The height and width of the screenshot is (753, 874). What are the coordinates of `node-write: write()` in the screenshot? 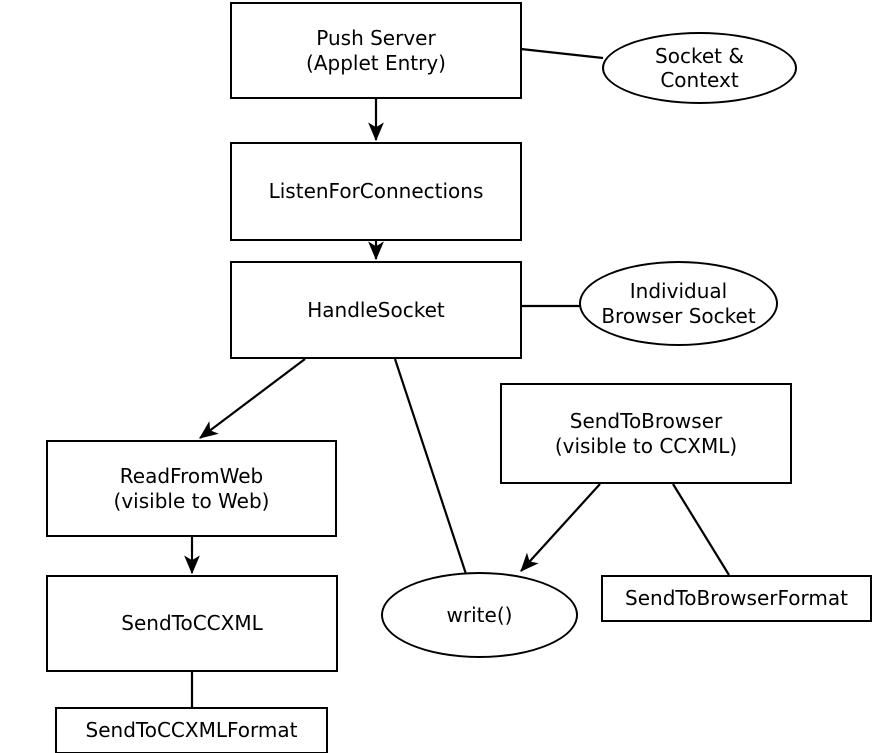 It's located at (479, 615).